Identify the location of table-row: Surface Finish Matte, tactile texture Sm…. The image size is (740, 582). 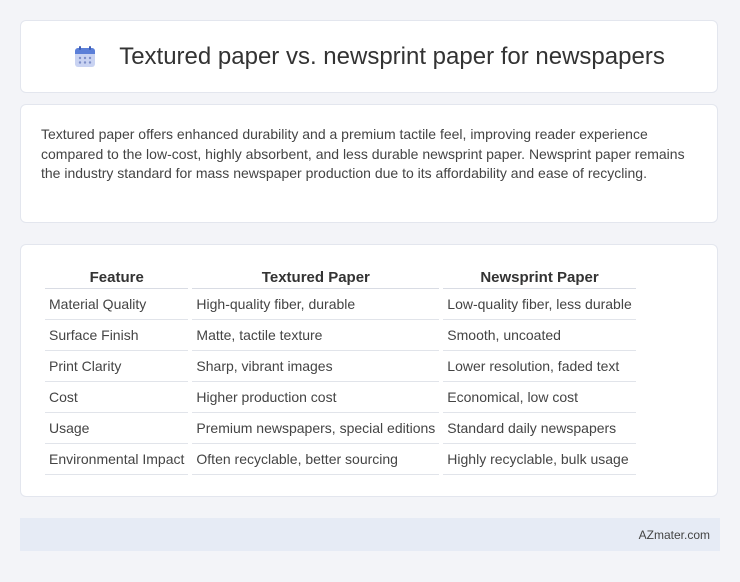
(340, 335).